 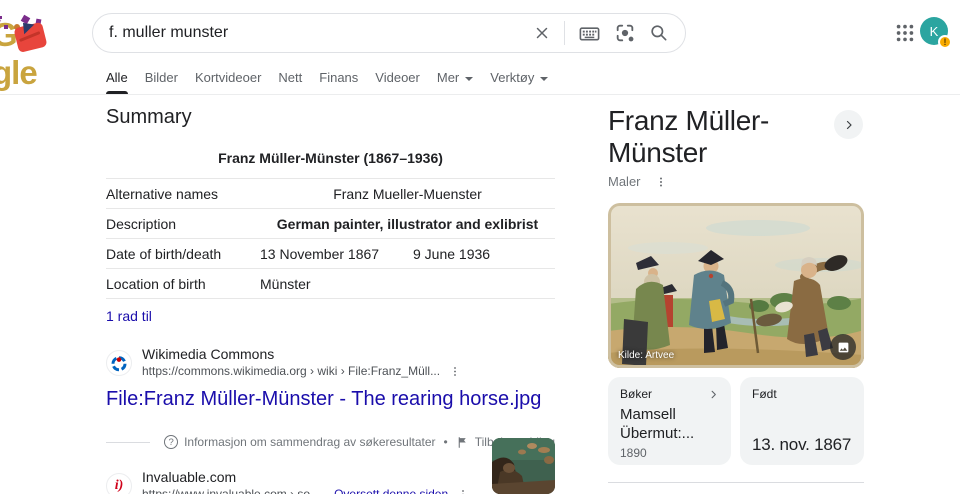 I want to click on book-year: 1890, so click(x=633, y=452).